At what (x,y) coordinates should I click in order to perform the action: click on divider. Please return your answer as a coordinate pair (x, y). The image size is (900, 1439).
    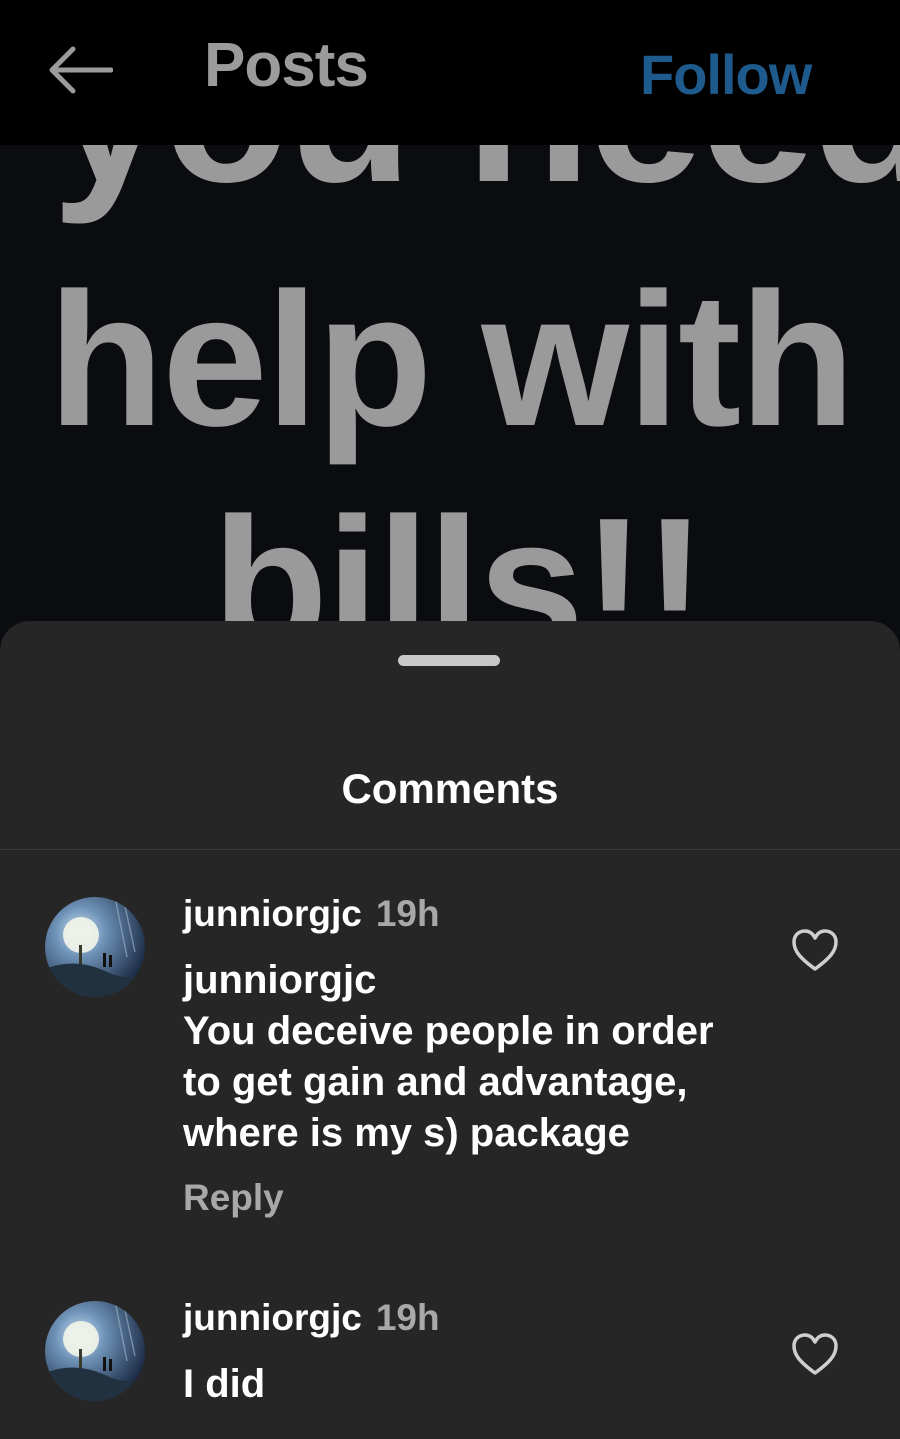
    Looking at the image, I should click on (450, 849).